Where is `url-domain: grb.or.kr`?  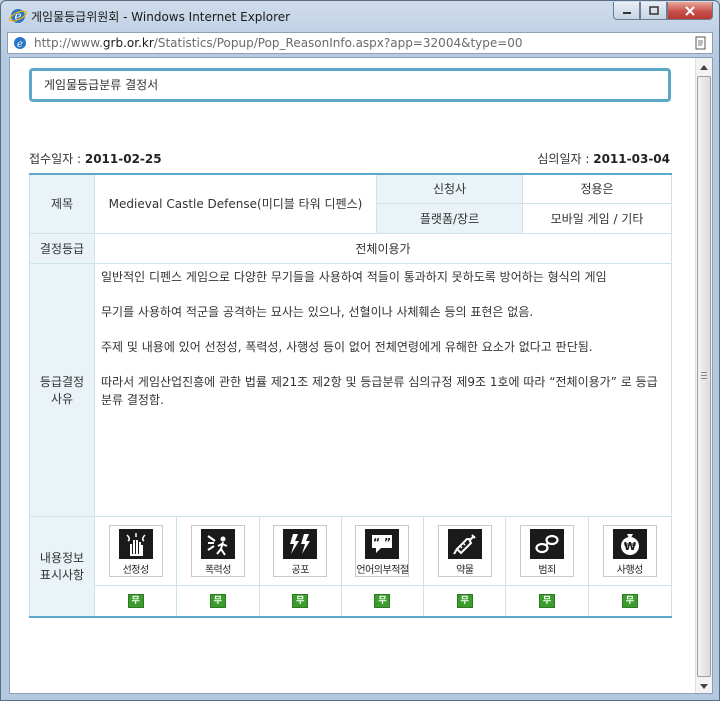 url-domain: grb.or.kr is located at coordinates (128, 43).